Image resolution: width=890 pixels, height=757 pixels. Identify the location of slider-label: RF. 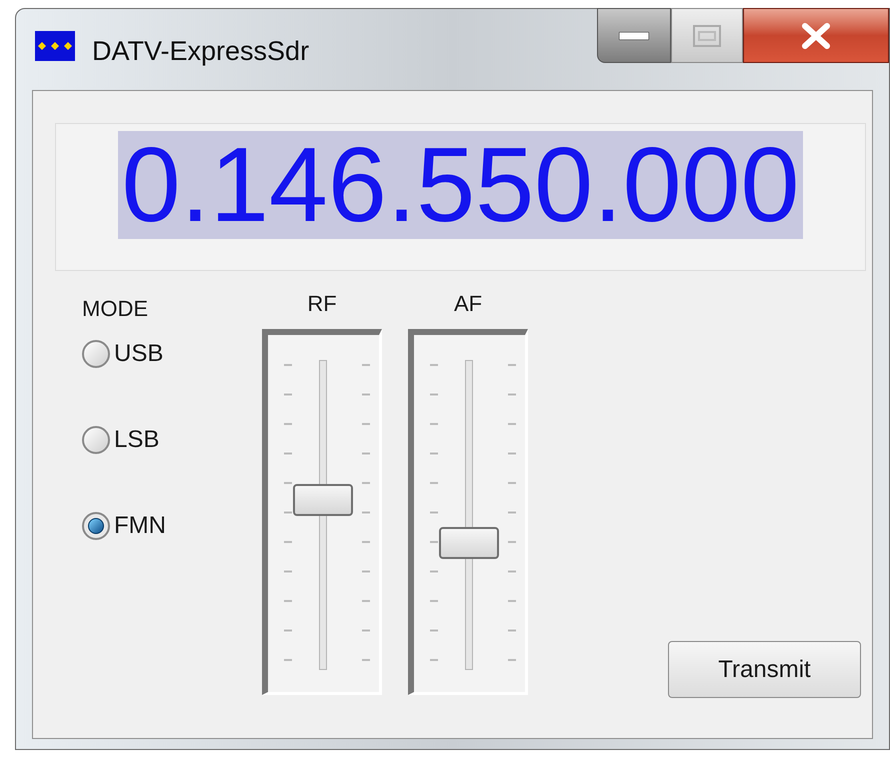
(322, 304).